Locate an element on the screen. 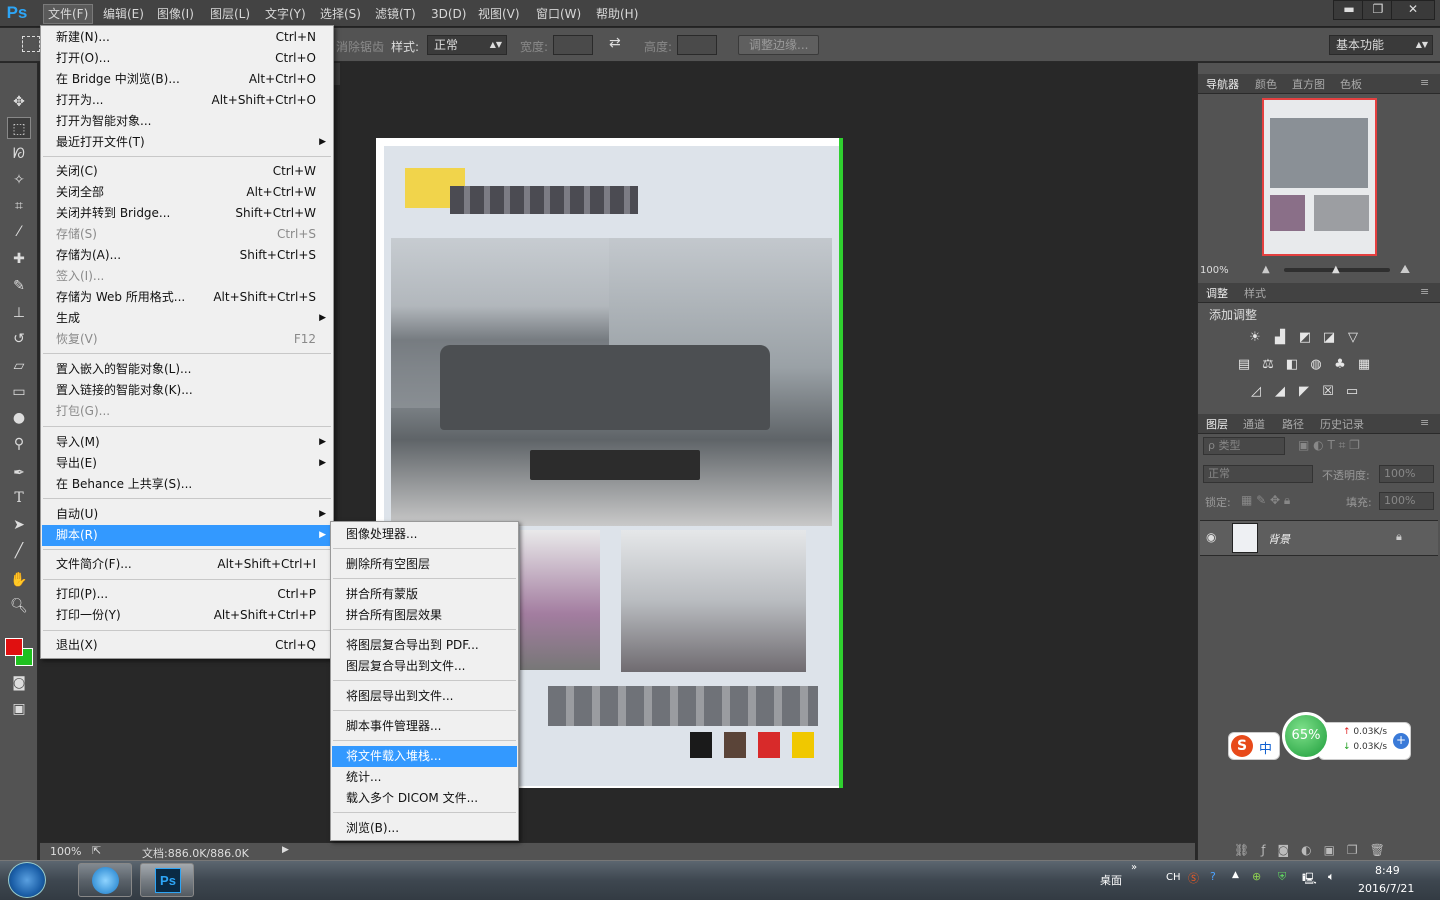  menu-item-scripts: 脚本(R) ▶ is located at coordinates (187, 535).